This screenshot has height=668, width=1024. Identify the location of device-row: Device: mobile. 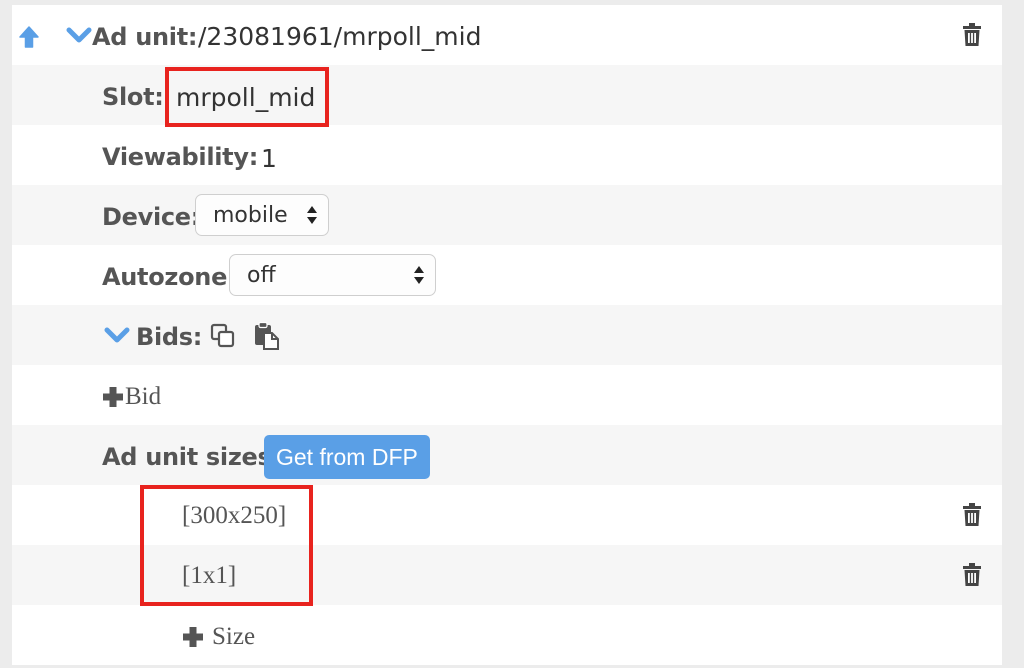
(507, 215).